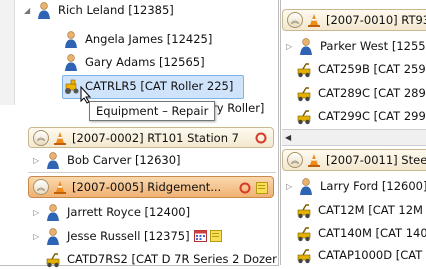  I want to click on tooltip: Equipment – Repair, so click(152, 111).